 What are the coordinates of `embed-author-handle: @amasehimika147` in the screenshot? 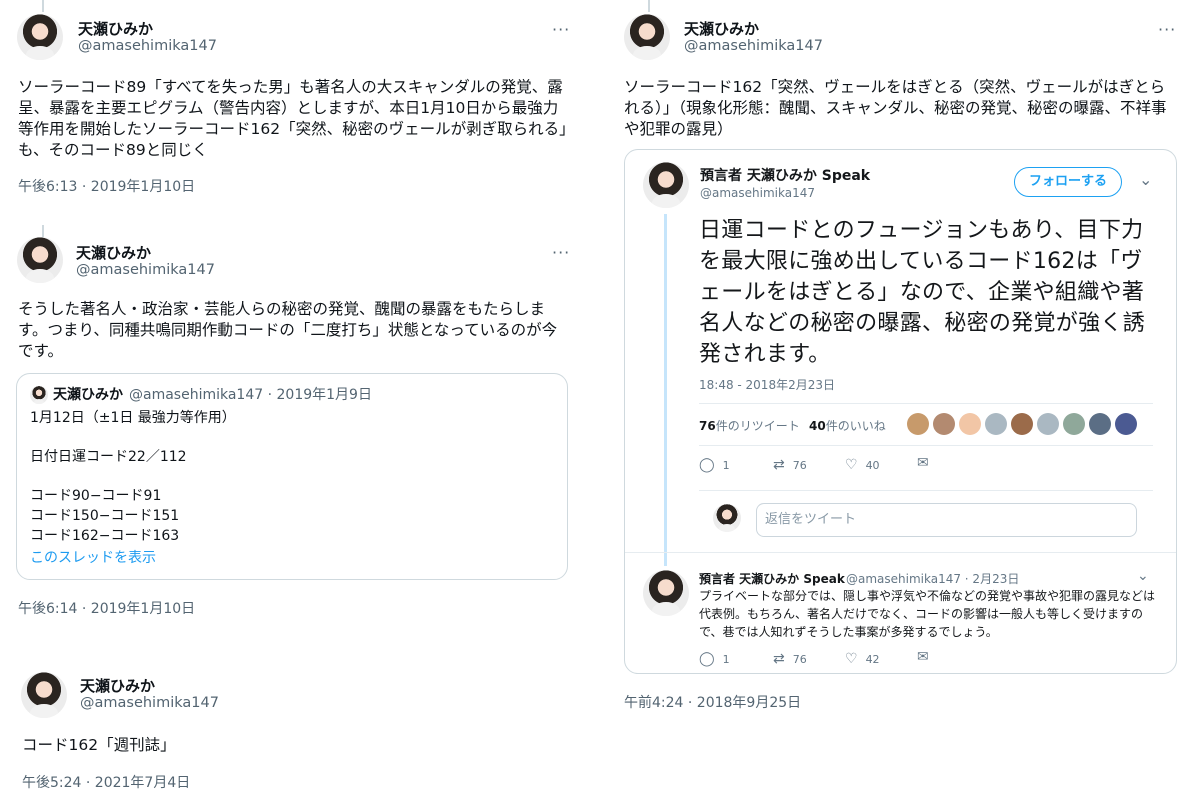 It's located at (757, 193).